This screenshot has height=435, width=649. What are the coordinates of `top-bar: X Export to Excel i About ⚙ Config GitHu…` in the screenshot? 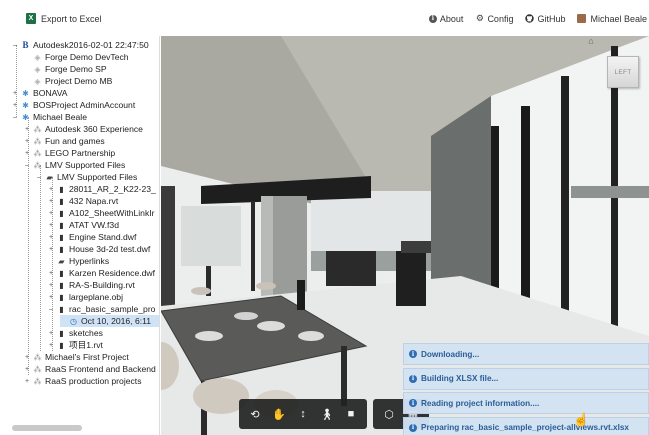 It's located at (324, 18).